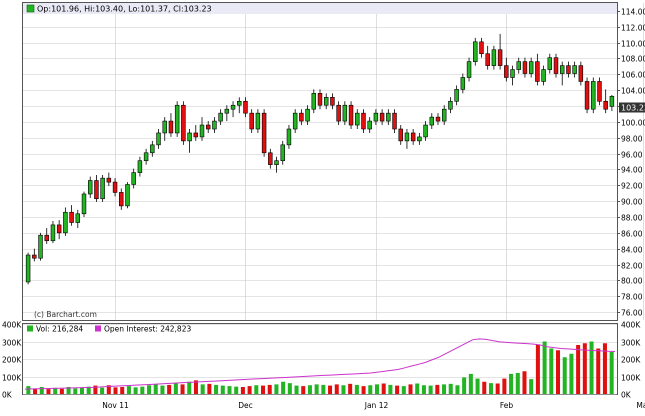 This screenshot has height=416, width=645. Describe the element at coordinates (632, 186) in the screenshot. I see `price-tick-label: 92.00` at that location.